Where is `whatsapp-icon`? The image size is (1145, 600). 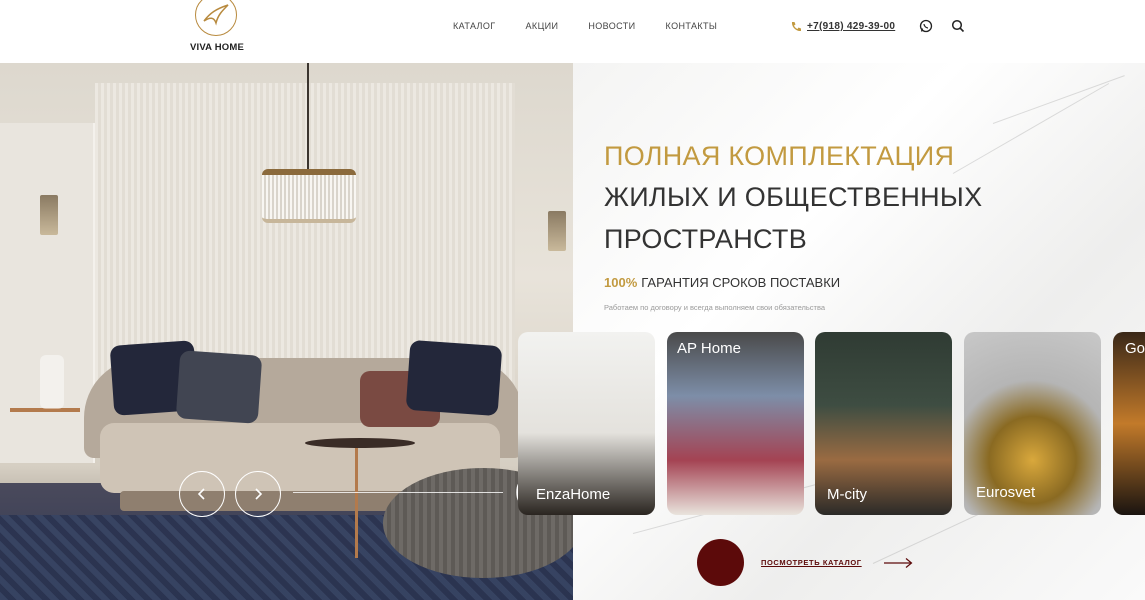 whatsapp-icon is located at coordinates (926, 26).